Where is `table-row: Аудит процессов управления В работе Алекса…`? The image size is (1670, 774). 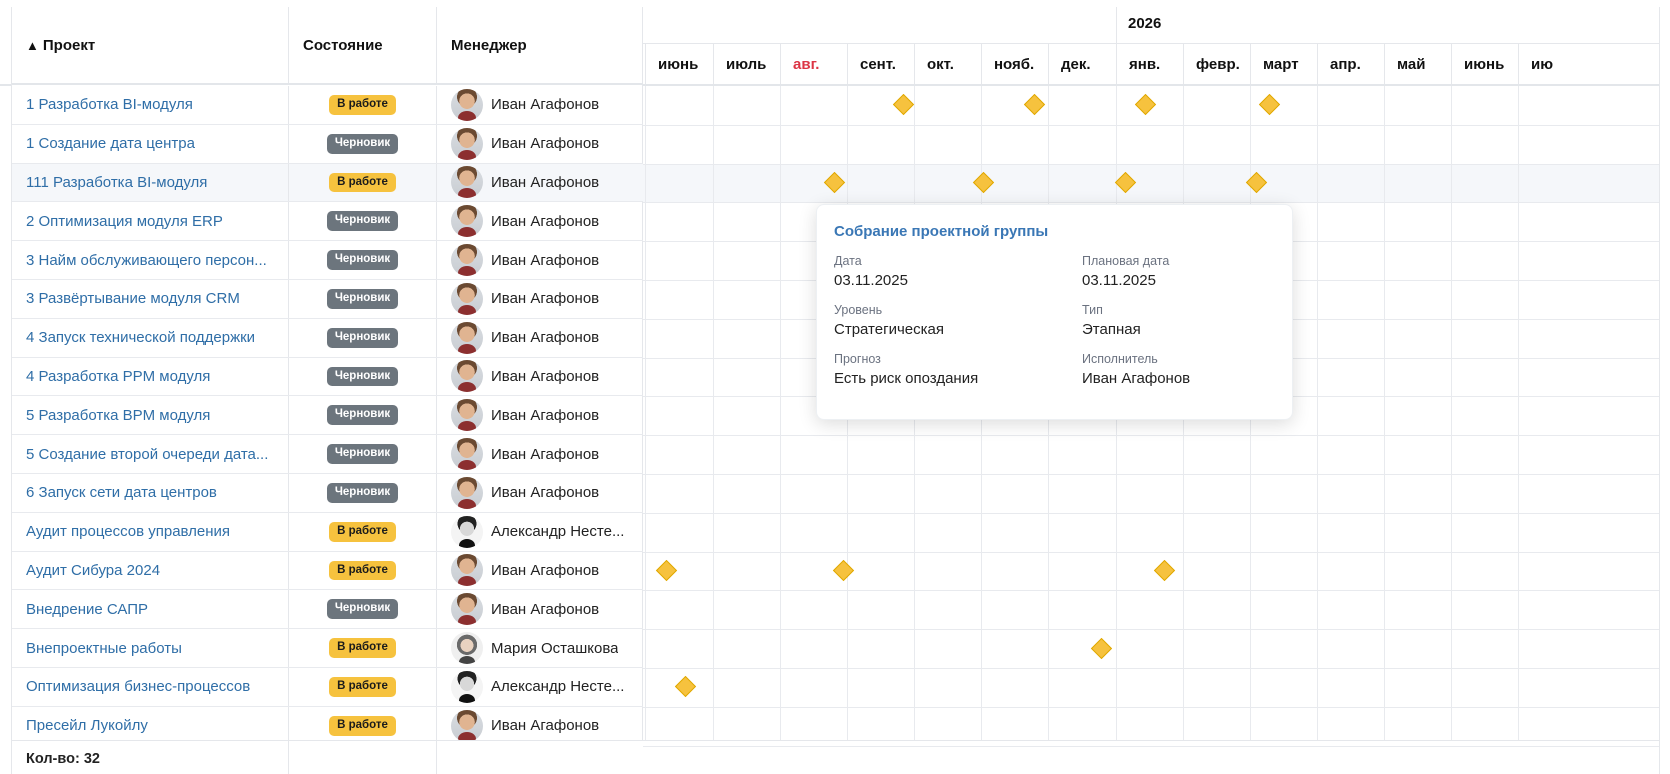
table-row: Аудит процессов управления В работе Алекса… is located at coordinates (327, 532).